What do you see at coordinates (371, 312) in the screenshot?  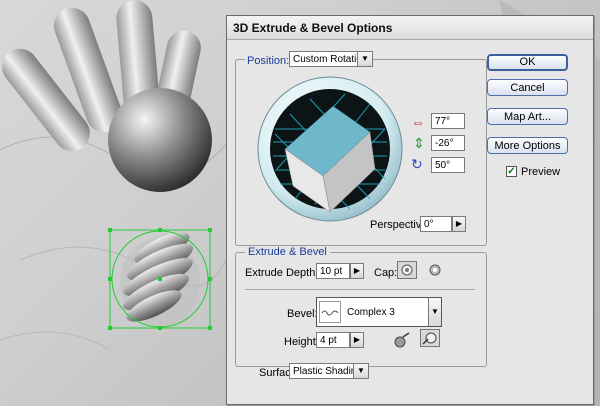 I see `bevel-value: Complex 3` at bounding box center [371, 312].